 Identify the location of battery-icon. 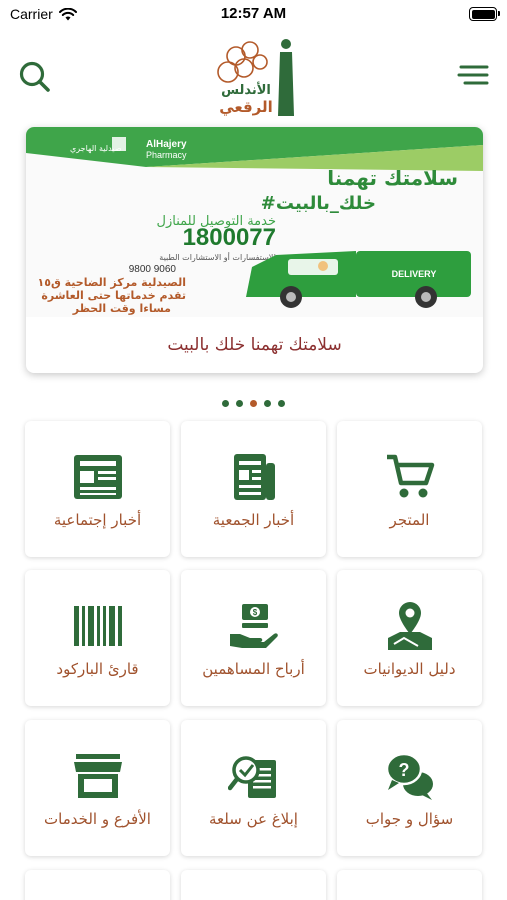
(484, 14).